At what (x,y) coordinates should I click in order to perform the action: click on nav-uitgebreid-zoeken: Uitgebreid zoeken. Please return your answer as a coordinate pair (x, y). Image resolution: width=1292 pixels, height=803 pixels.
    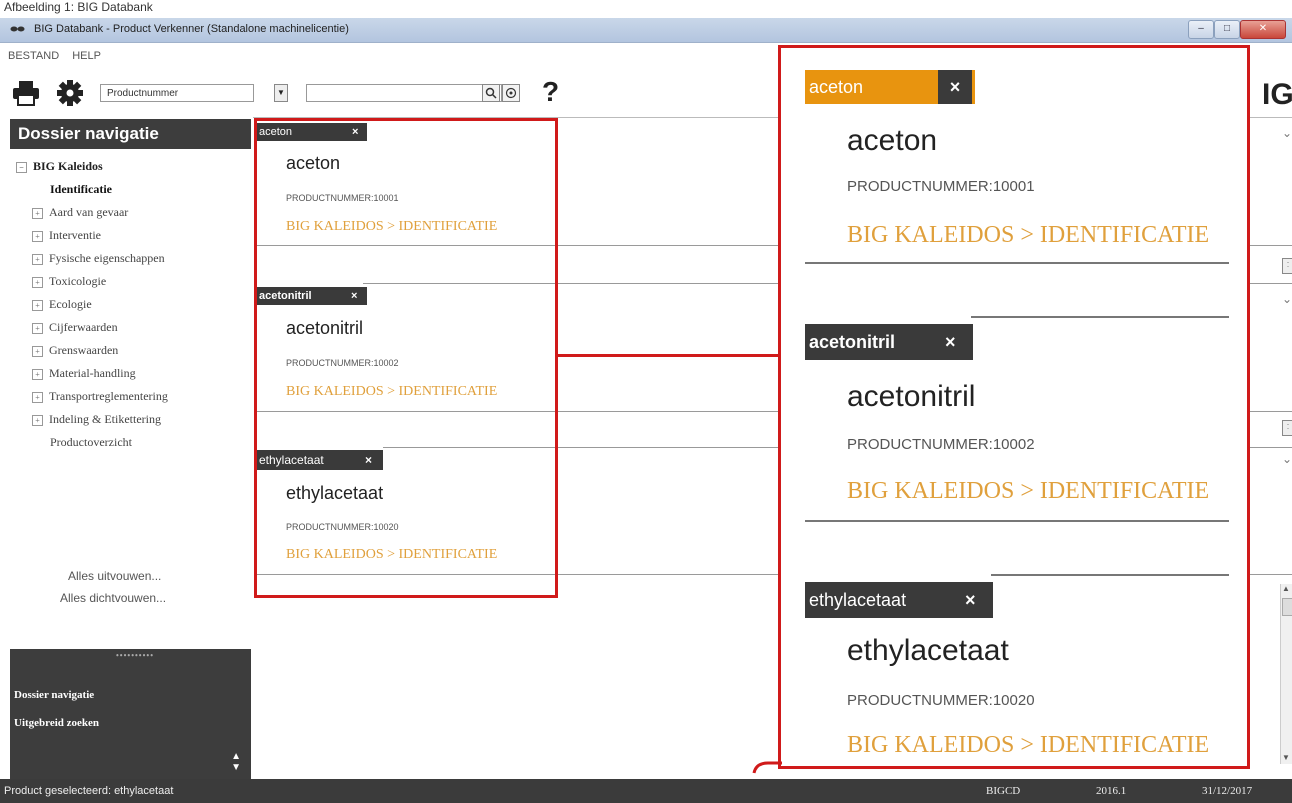
    Looking at the image, I should click on (56, 723).